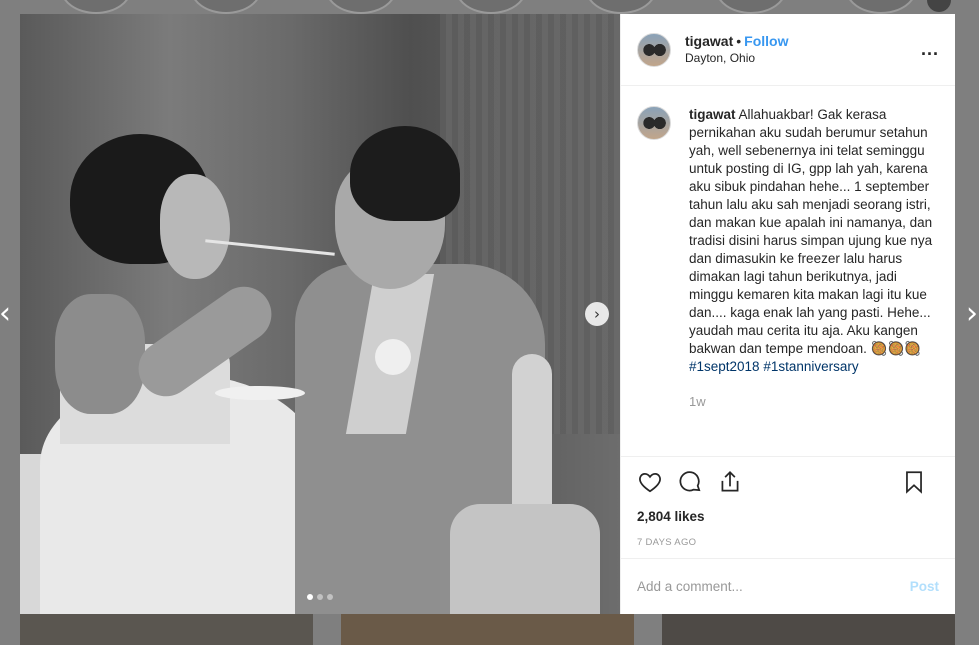  What do you see at coordinates (730, 482) in the screenshot?
I see `share-icon` at bounding box center [730, 482].